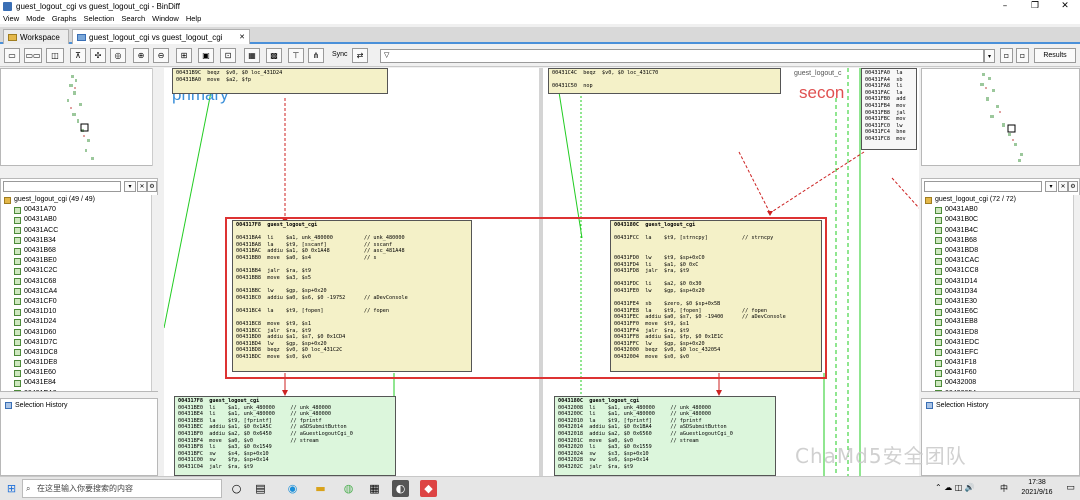 The image size is (1080, 500). Describe the element at coordinates (77, 210) in the screenshot. I see `left-function-item: 00431A70` at that location.